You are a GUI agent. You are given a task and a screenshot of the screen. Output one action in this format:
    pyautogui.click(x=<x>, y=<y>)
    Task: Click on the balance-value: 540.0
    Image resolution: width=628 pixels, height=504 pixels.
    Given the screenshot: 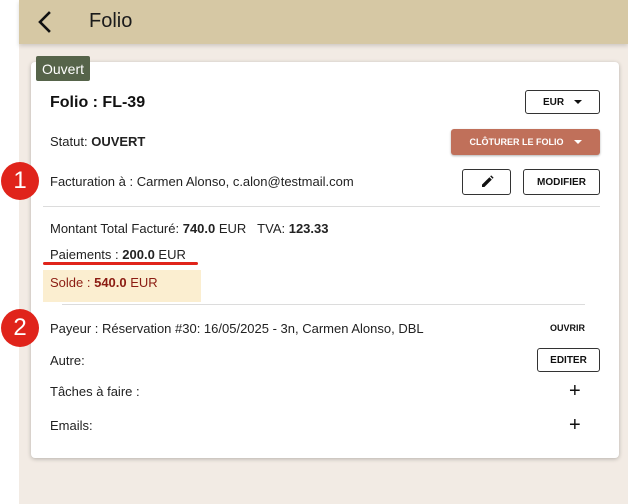 What is the action you would take?
    pyautogui.click(x=110, y=282)
    